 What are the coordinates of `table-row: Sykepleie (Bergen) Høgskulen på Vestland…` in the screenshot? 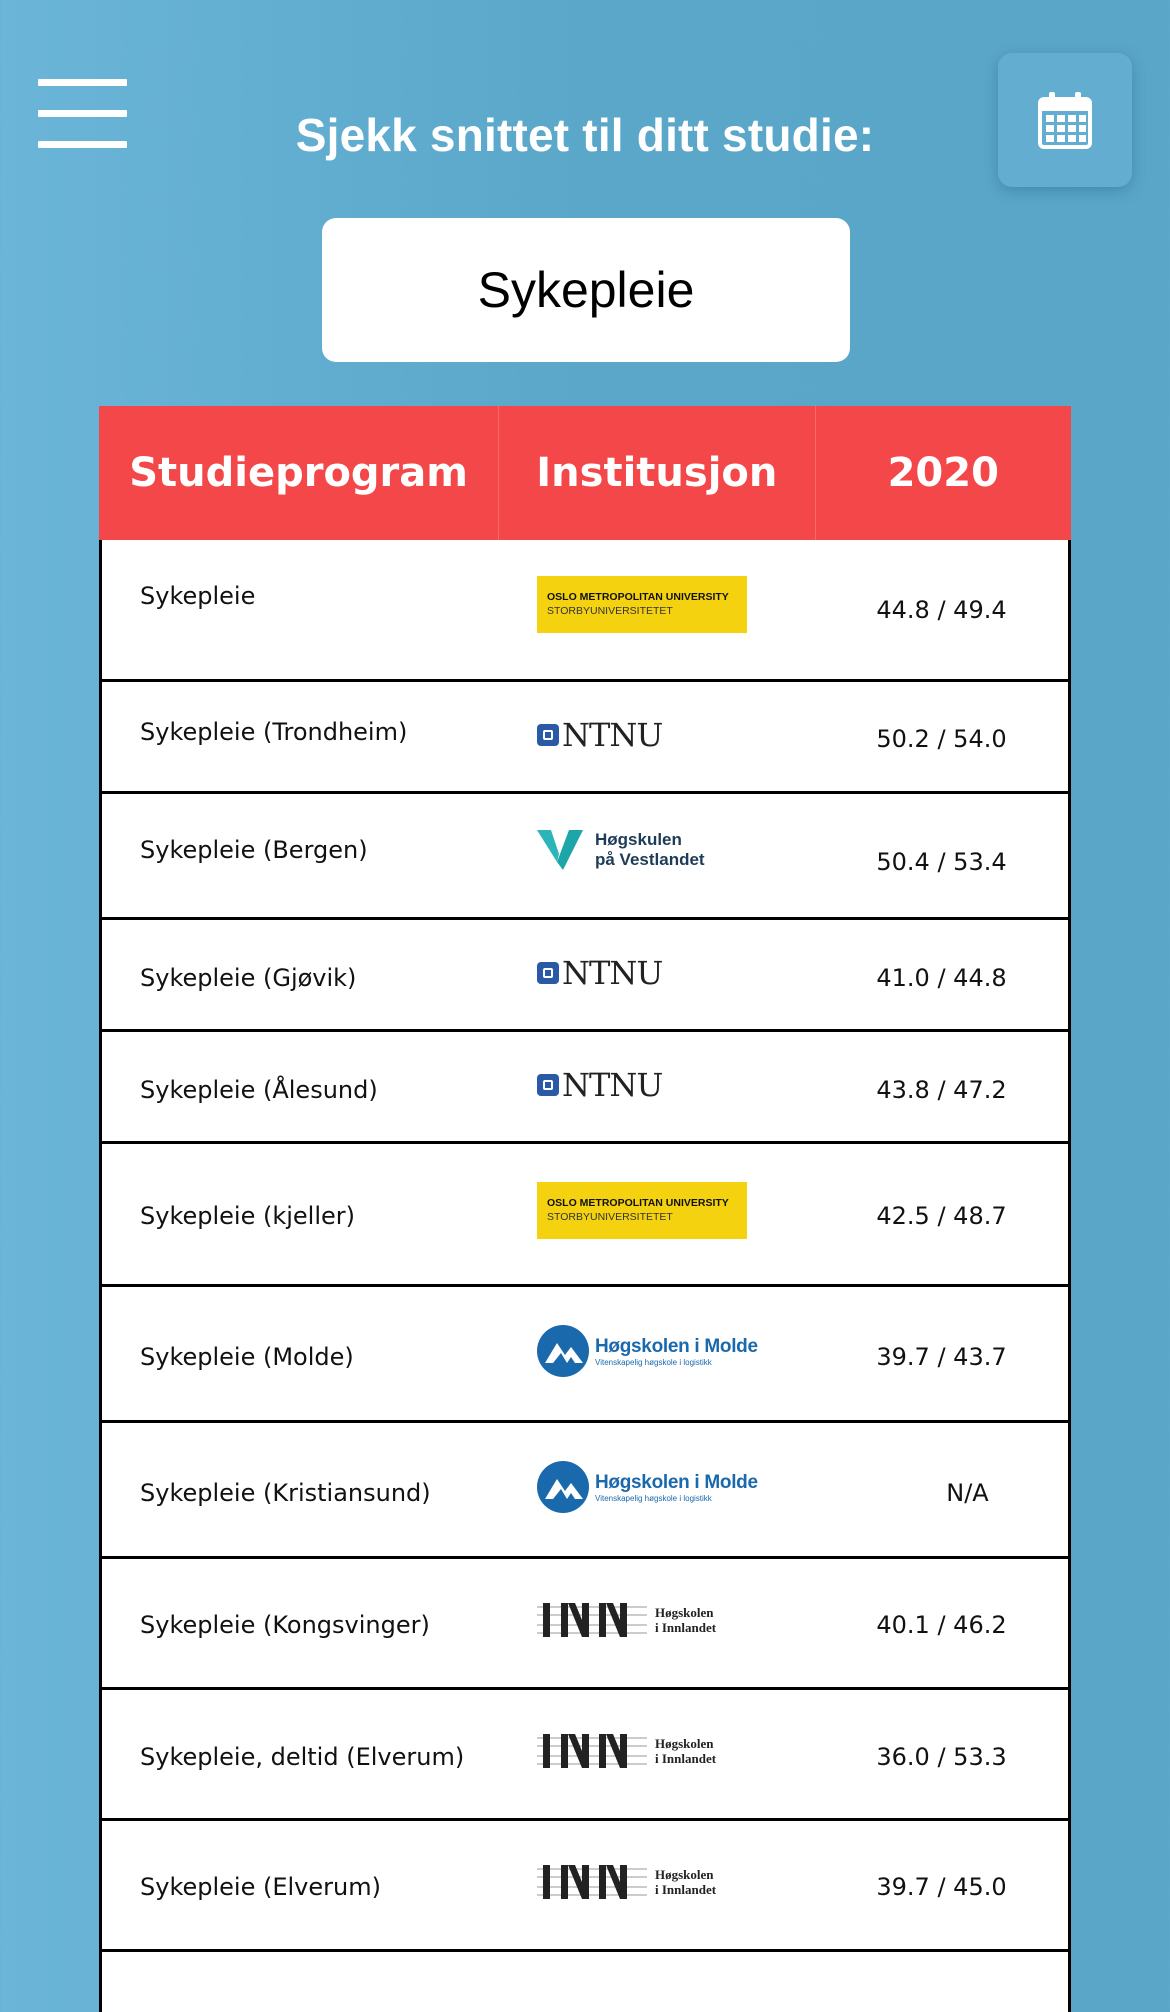 It's located at (585, 857).